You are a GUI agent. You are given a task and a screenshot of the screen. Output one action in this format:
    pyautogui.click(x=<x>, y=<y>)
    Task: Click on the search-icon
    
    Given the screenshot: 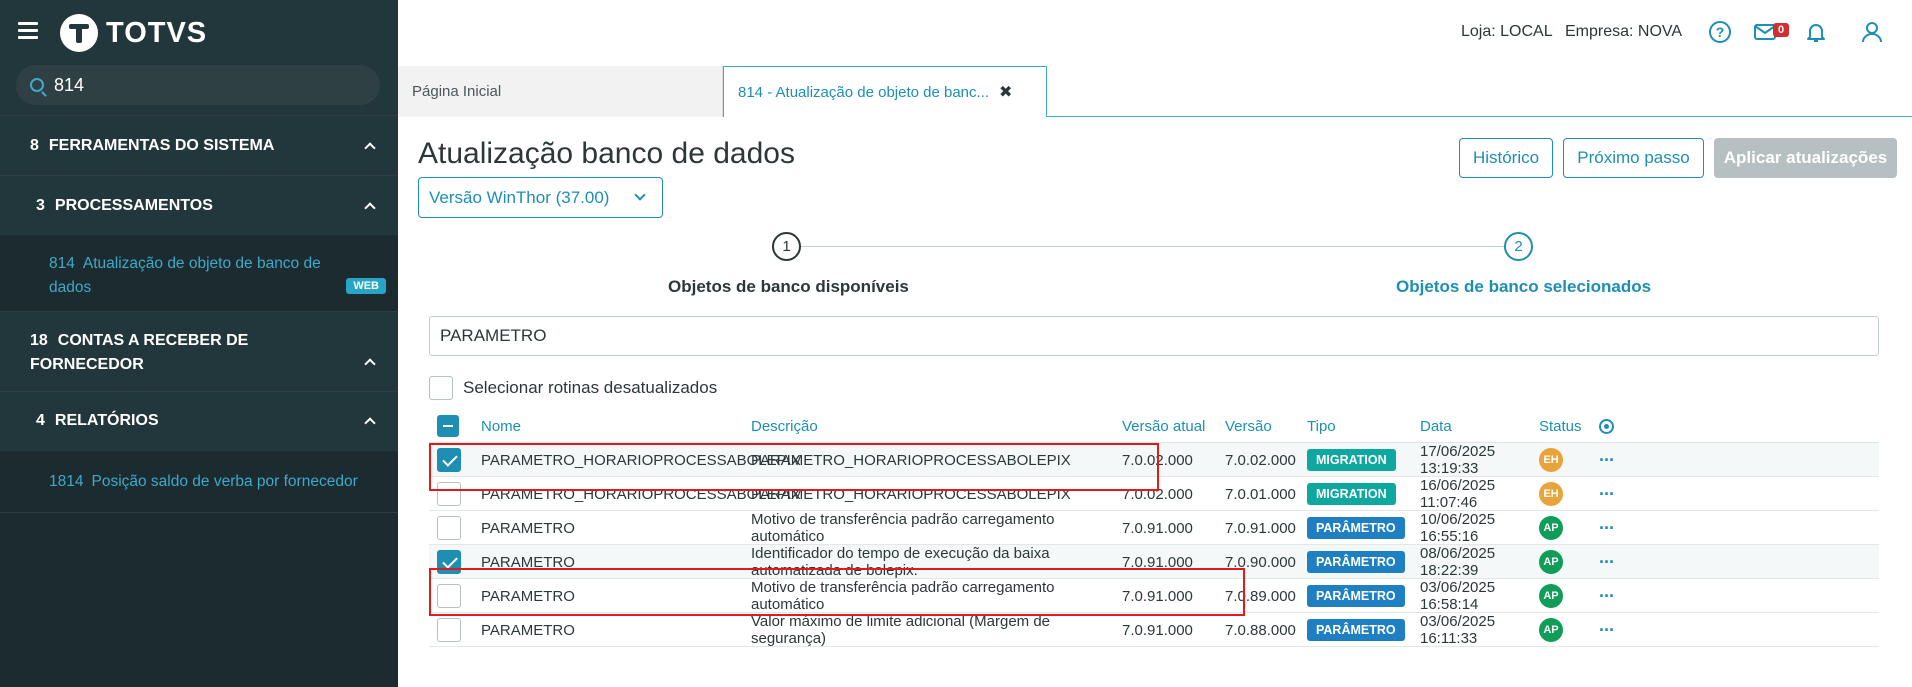 What is the action you would take?
    pyautogui.click(x=37, y=85)
    